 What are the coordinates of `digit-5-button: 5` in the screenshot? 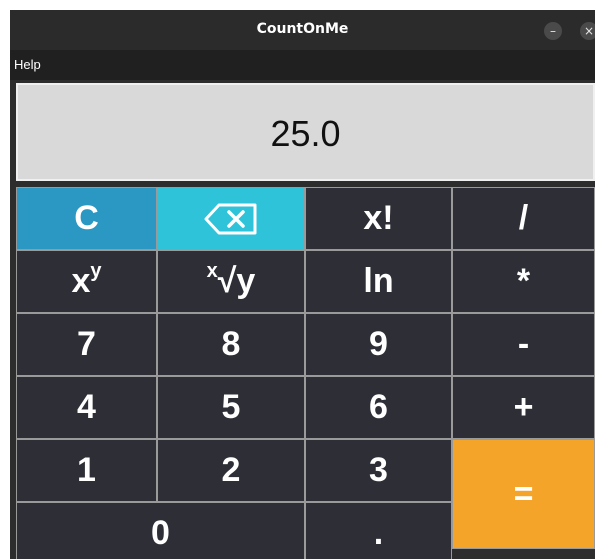 It's located at (231, 407).